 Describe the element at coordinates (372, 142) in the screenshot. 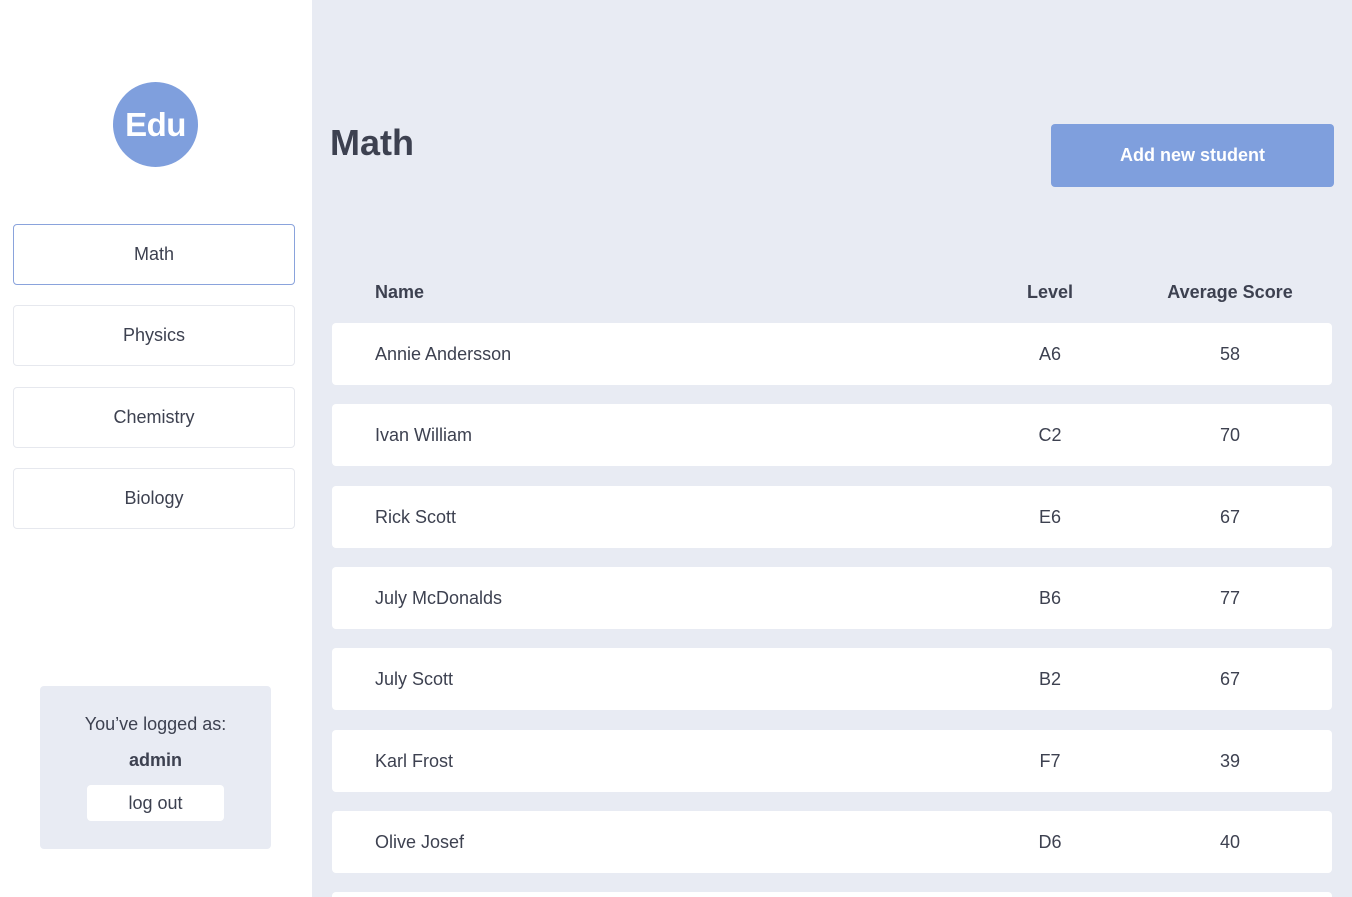

I see `page-title: Math` at that location.